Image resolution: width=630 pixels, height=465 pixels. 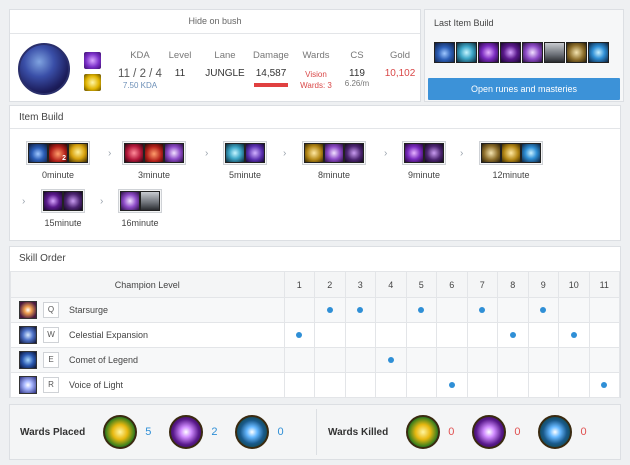 What do you see at coordinates (28, 335) in the screenshot?
I see `celestial-expansion-icon` at bounding box center [28, 335].